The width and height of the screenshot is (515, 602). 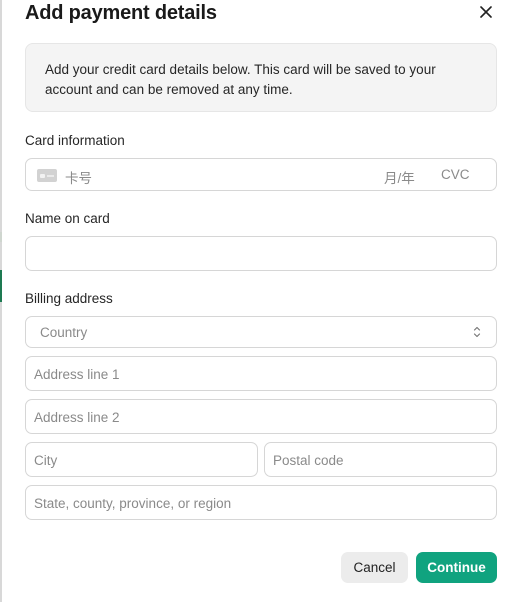 What do you see at coordinates (77, 417) in the screenshot?
I see `address-line2-placeholder: Address line 2` at bounding box center [77, 417].